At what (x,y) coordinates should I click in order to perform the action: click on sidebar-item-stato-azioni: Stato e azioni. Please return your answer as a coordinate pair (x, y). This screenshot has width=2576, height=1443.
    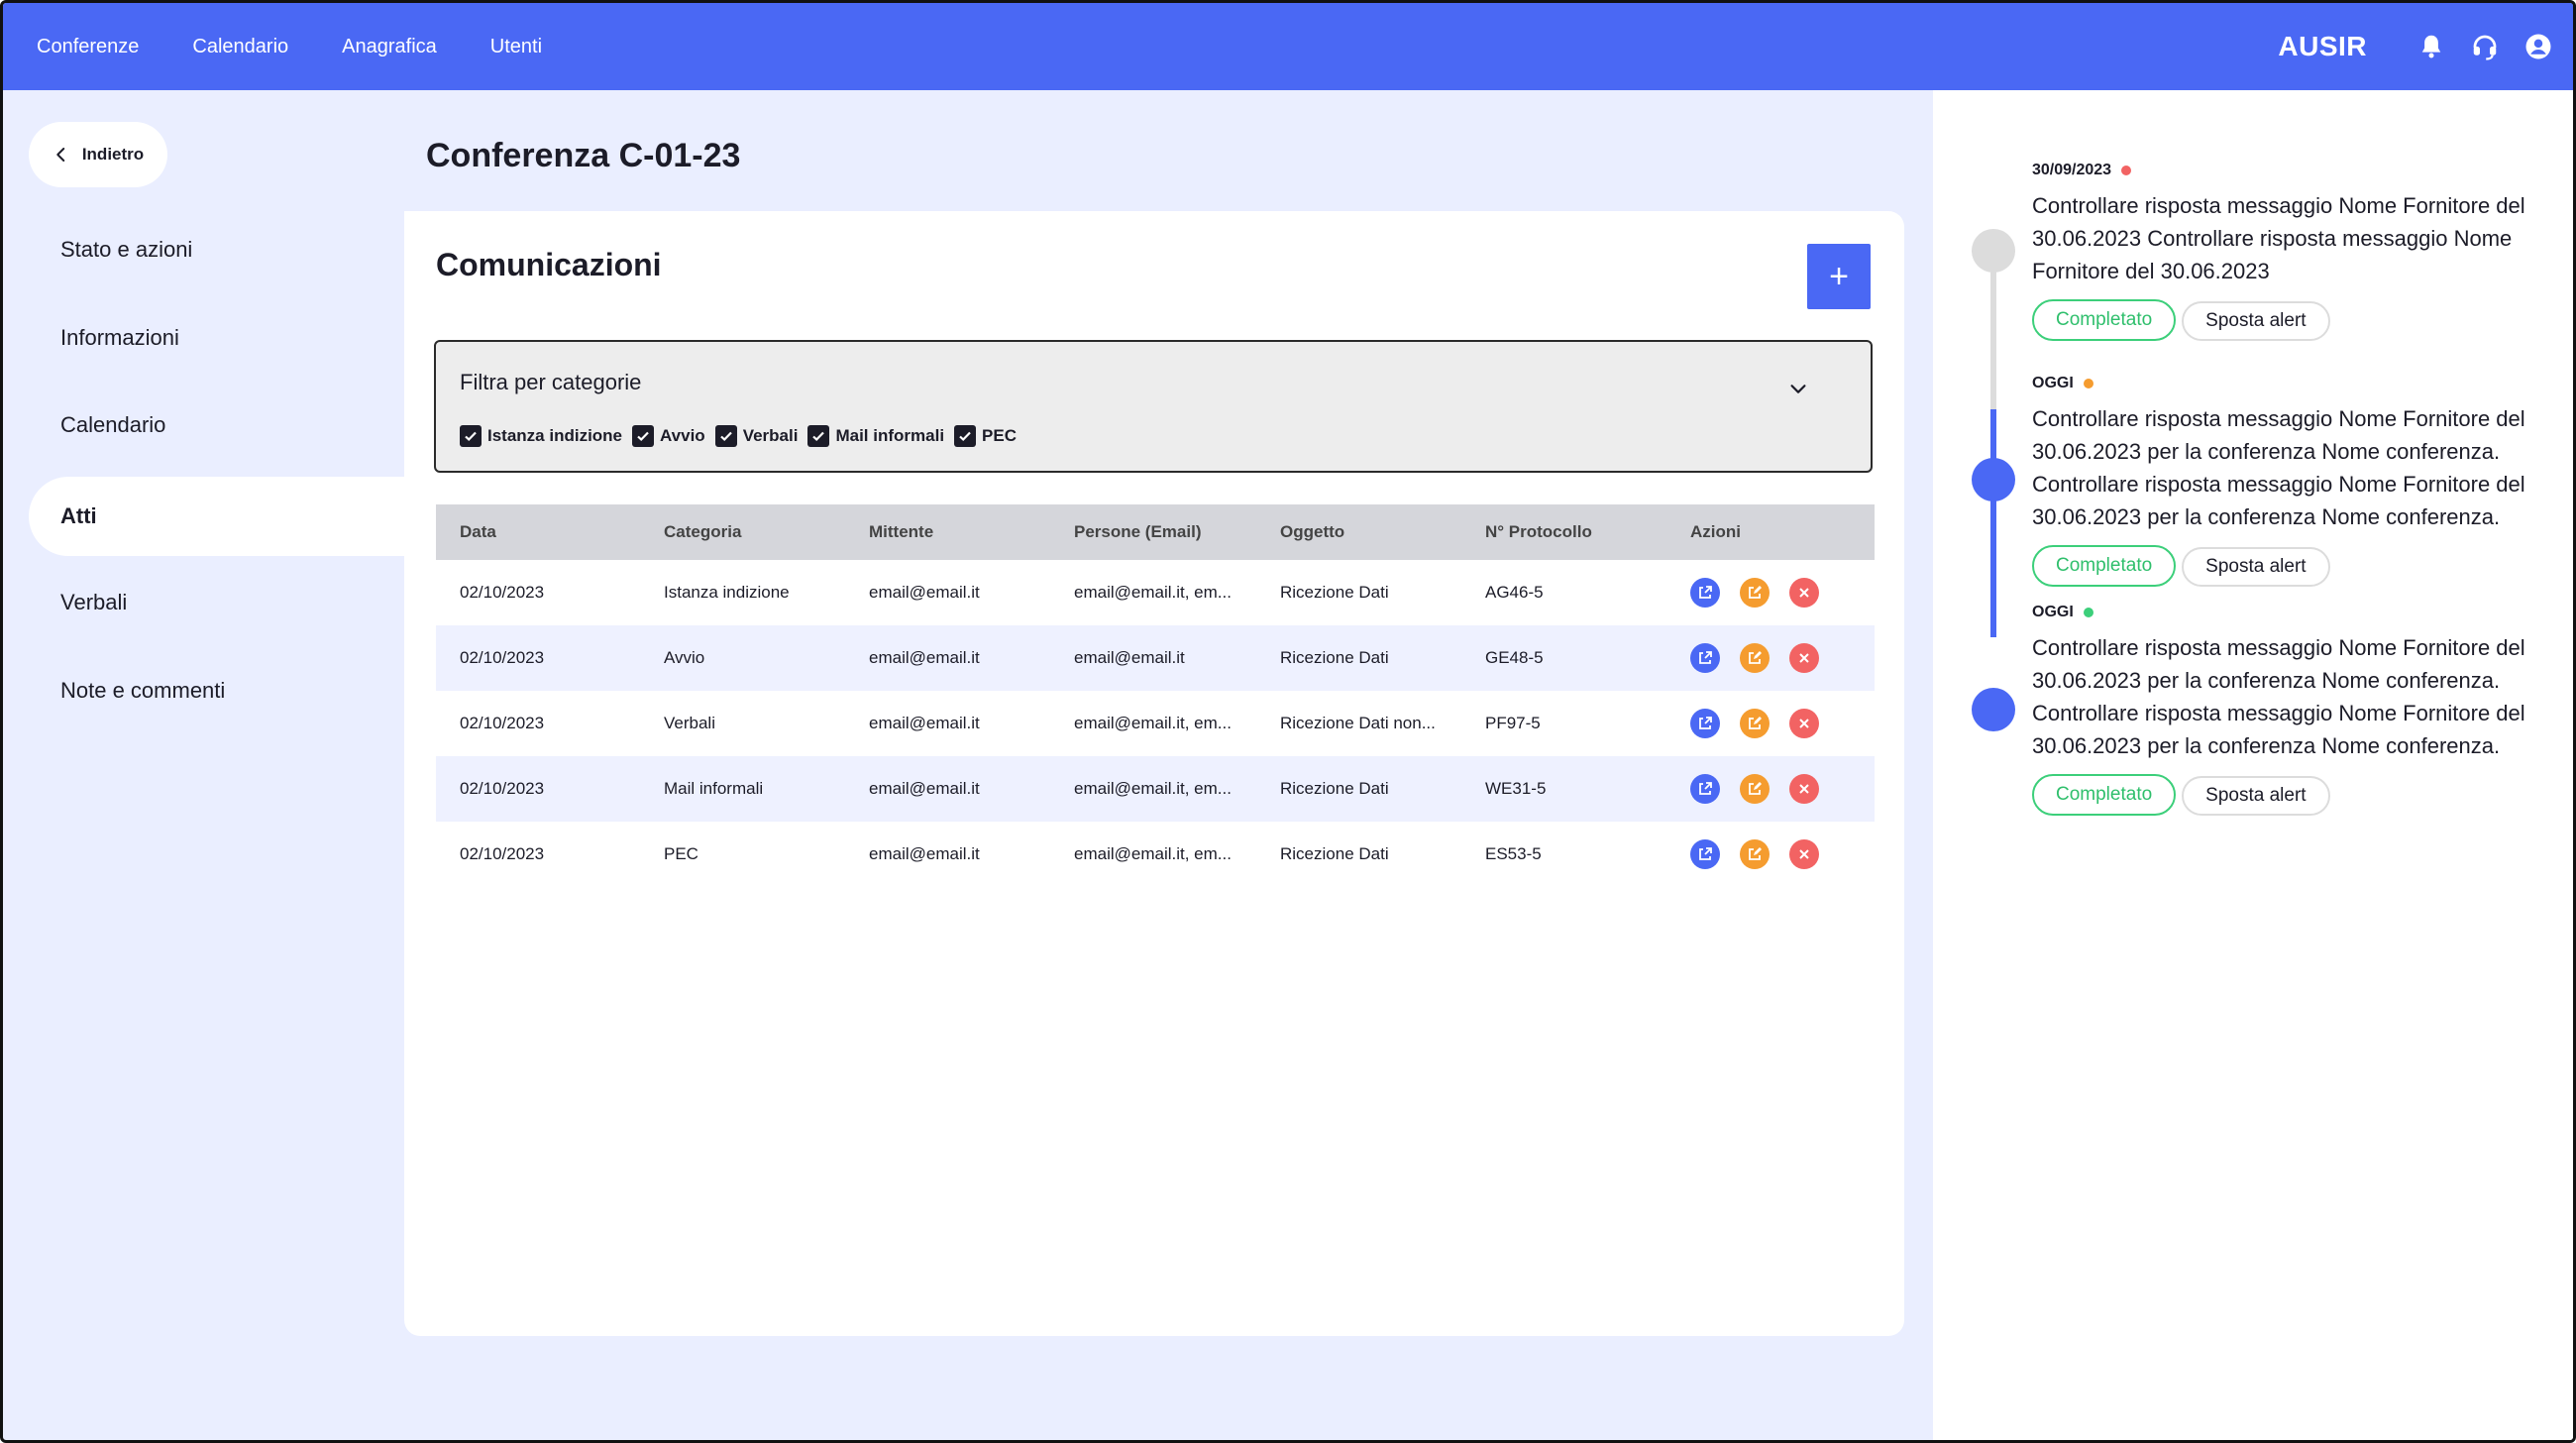
    Looking at the image, I should click on (126, 250).